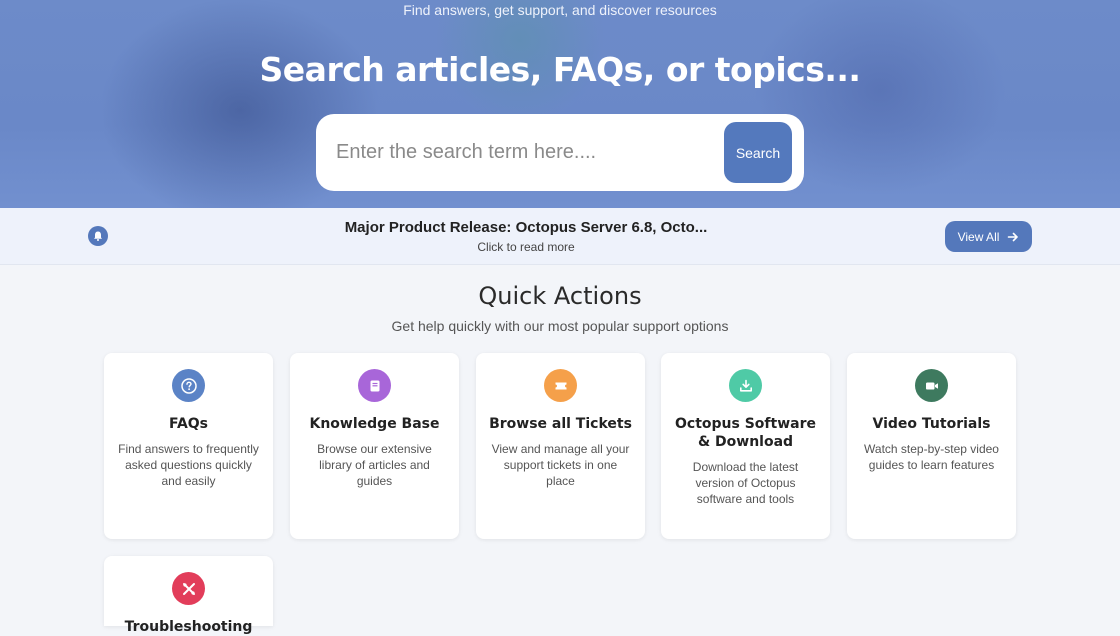  Describe the element at coordinates (931, 424) in the screenshot. I see `card-title: Video Tutorials` at that location.